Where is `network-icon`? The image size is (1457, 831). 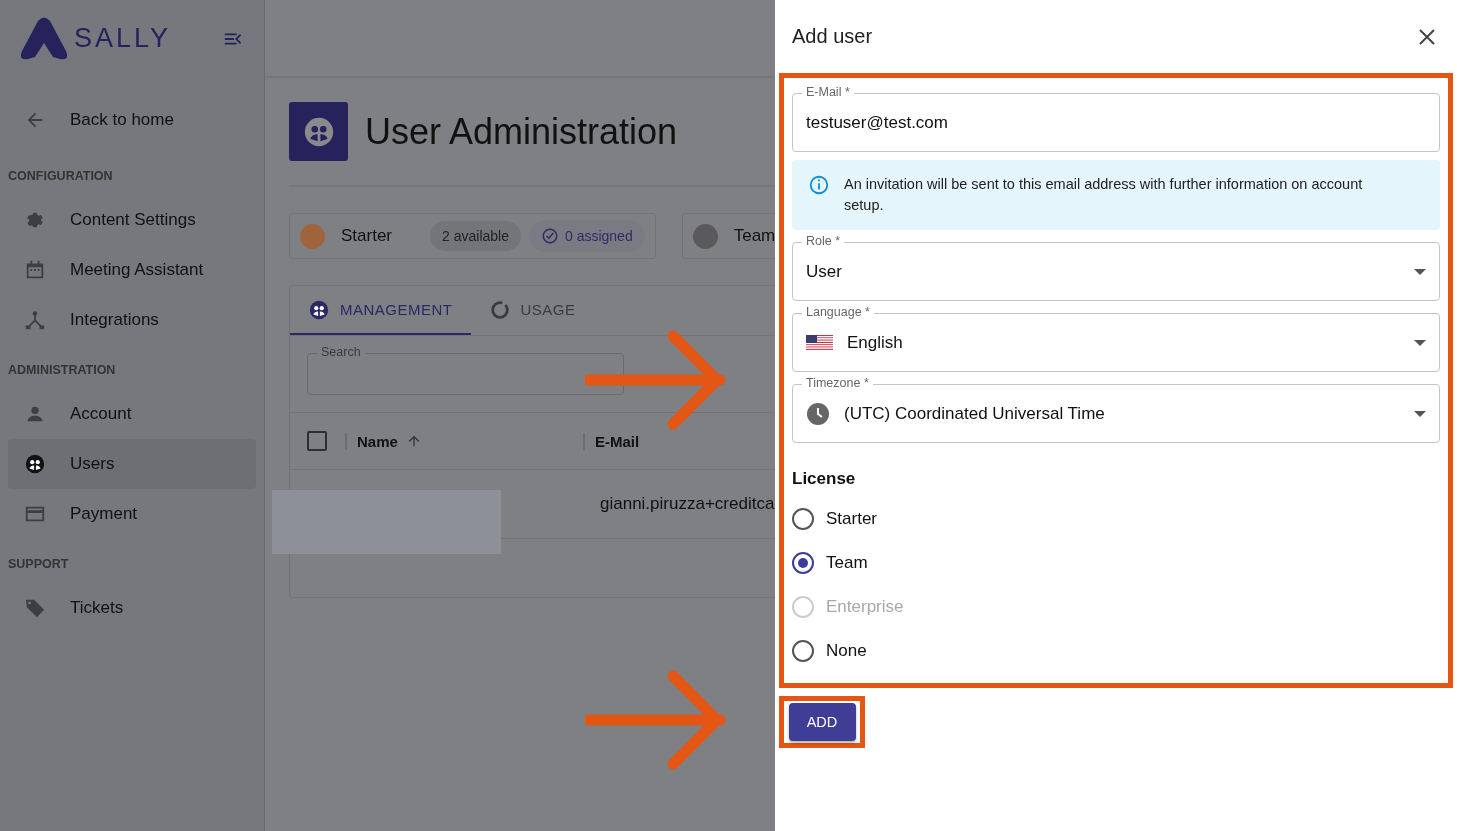 network-icon is located at coordinates (35, 320).